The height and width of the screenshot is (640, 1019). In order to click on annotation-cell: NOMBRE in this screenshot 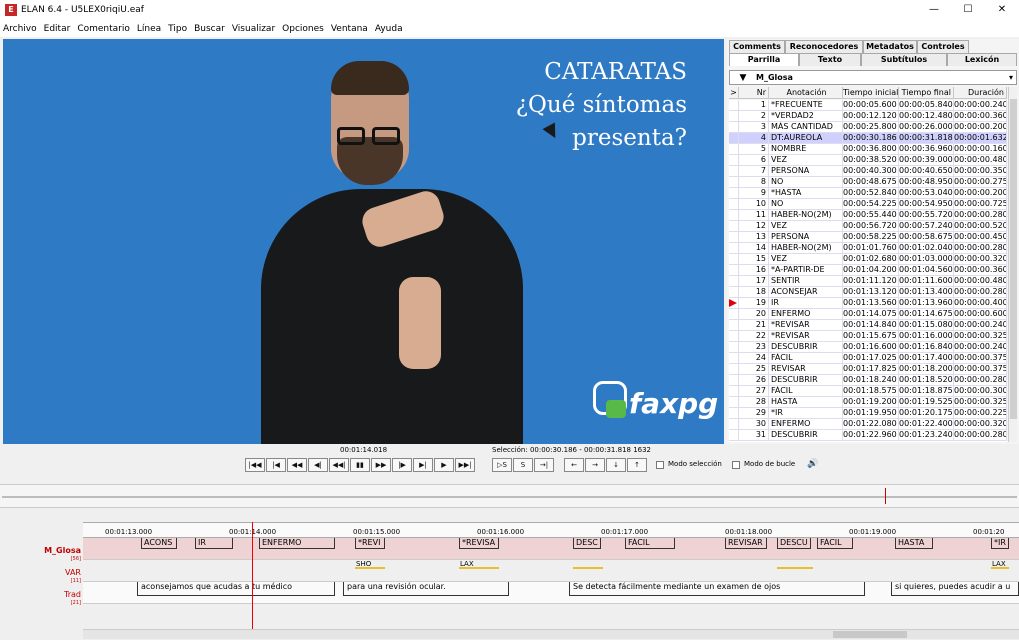, I will do `click(806, 149)`.